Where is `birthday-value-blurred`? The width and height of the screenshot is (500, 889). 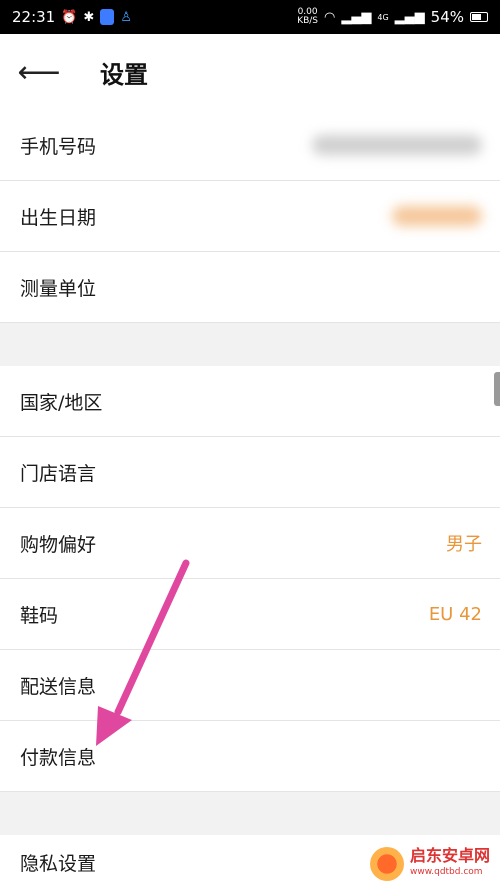 birthday-value-blurred is located at coordinates (437, 216).